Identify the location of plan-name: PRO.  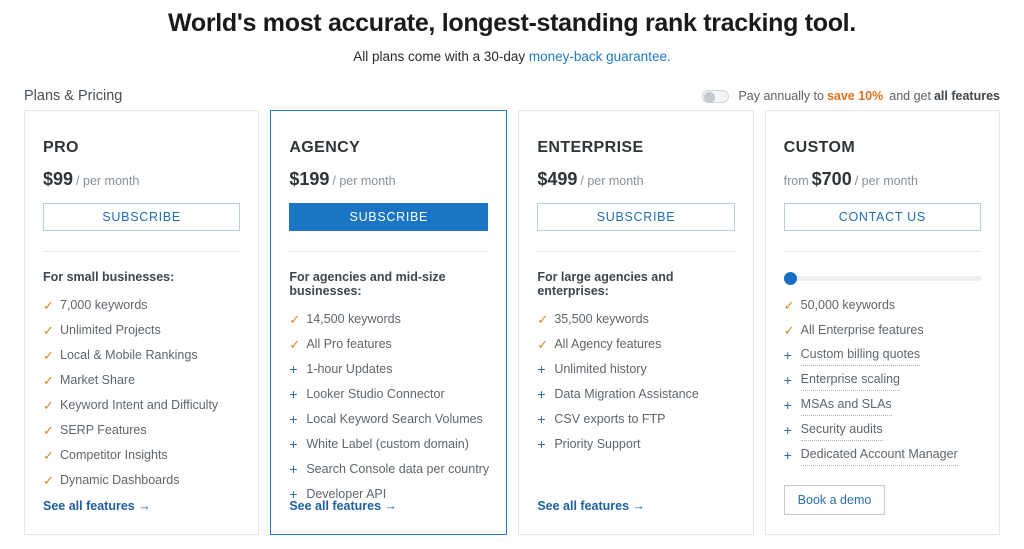
(61, 147).